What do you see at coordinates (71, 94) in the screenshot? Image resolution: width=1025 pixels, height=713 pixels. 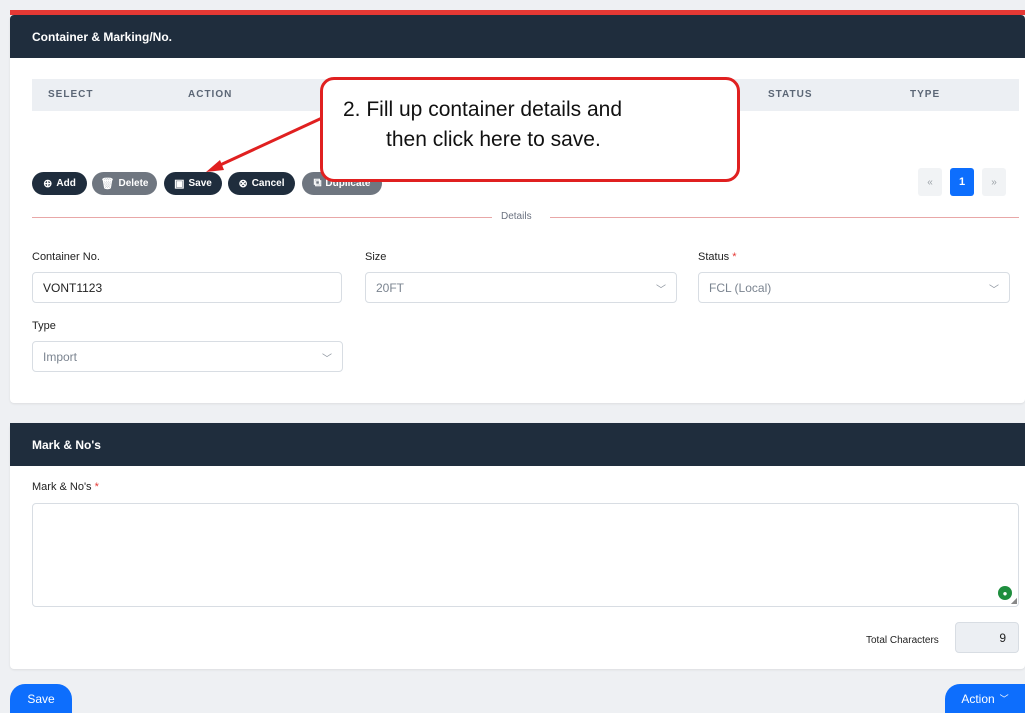 I see `col-select: SELECT` at bounding box center [71, 94].